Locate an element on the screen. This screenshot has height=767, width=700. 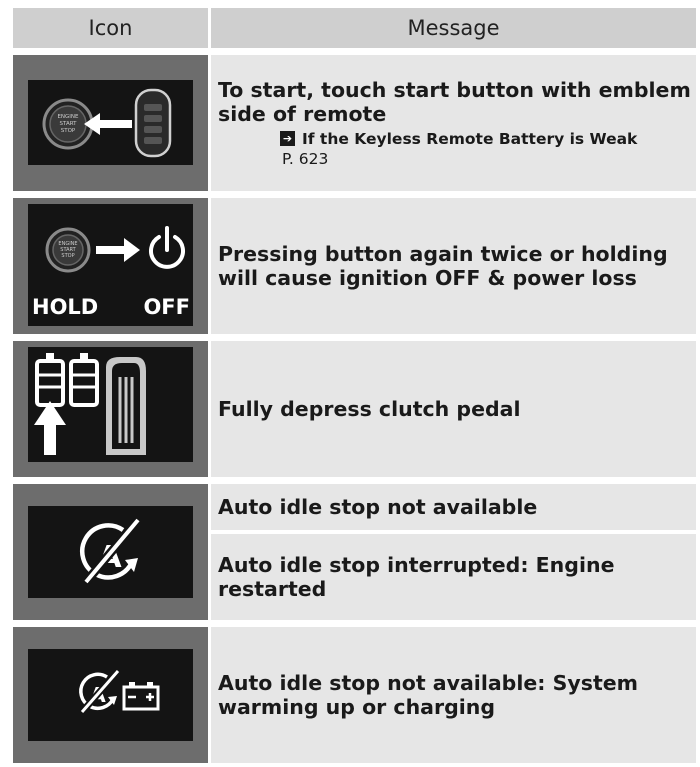
header-icon-column: Icon is located at coordinates (110, 28).